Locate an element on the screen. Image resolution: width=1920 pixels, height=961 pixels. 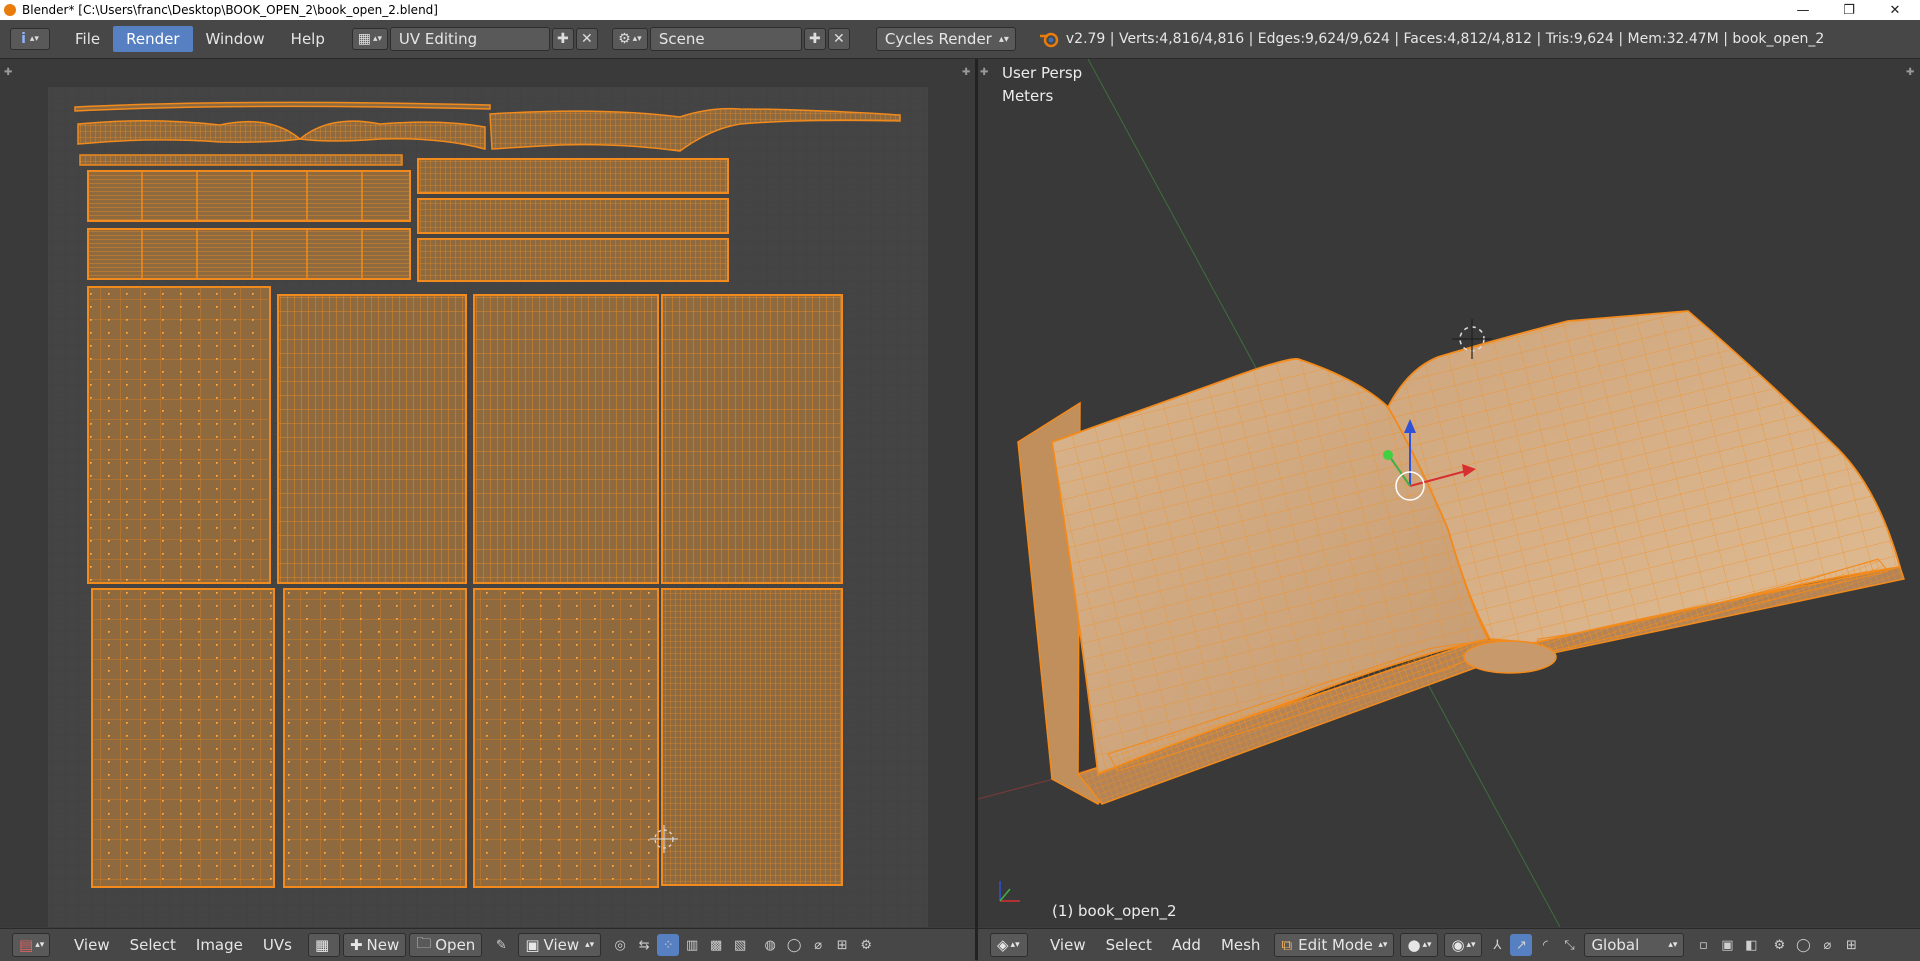
island-select-icon: ▧ is located at coordinates (740, 945).